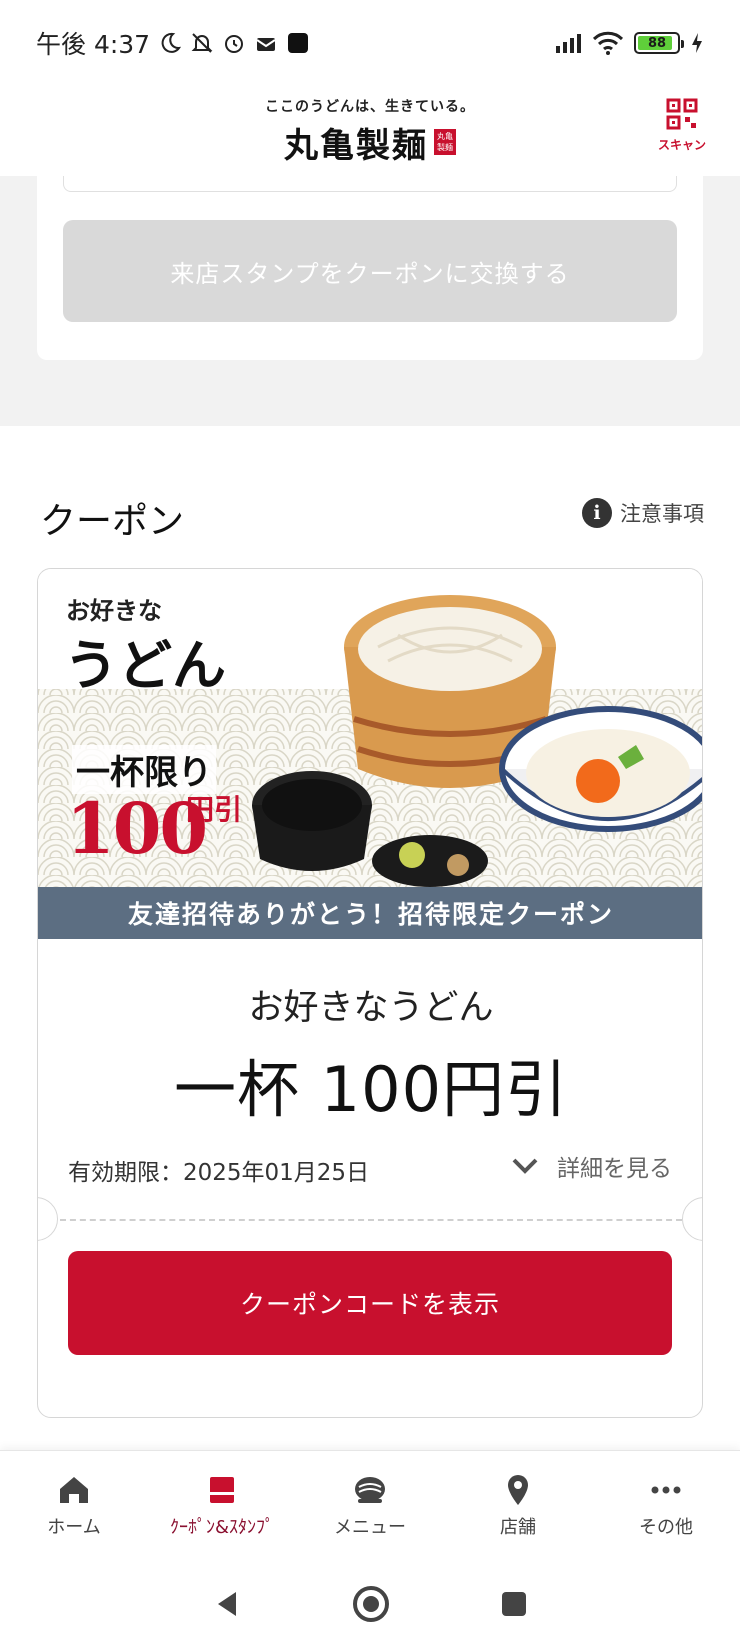 This screenshot has height=1644, width=740. Describe the element at coordinates (518, 1507) in the screenshot. I see `nav-store: 店舗` at that location.